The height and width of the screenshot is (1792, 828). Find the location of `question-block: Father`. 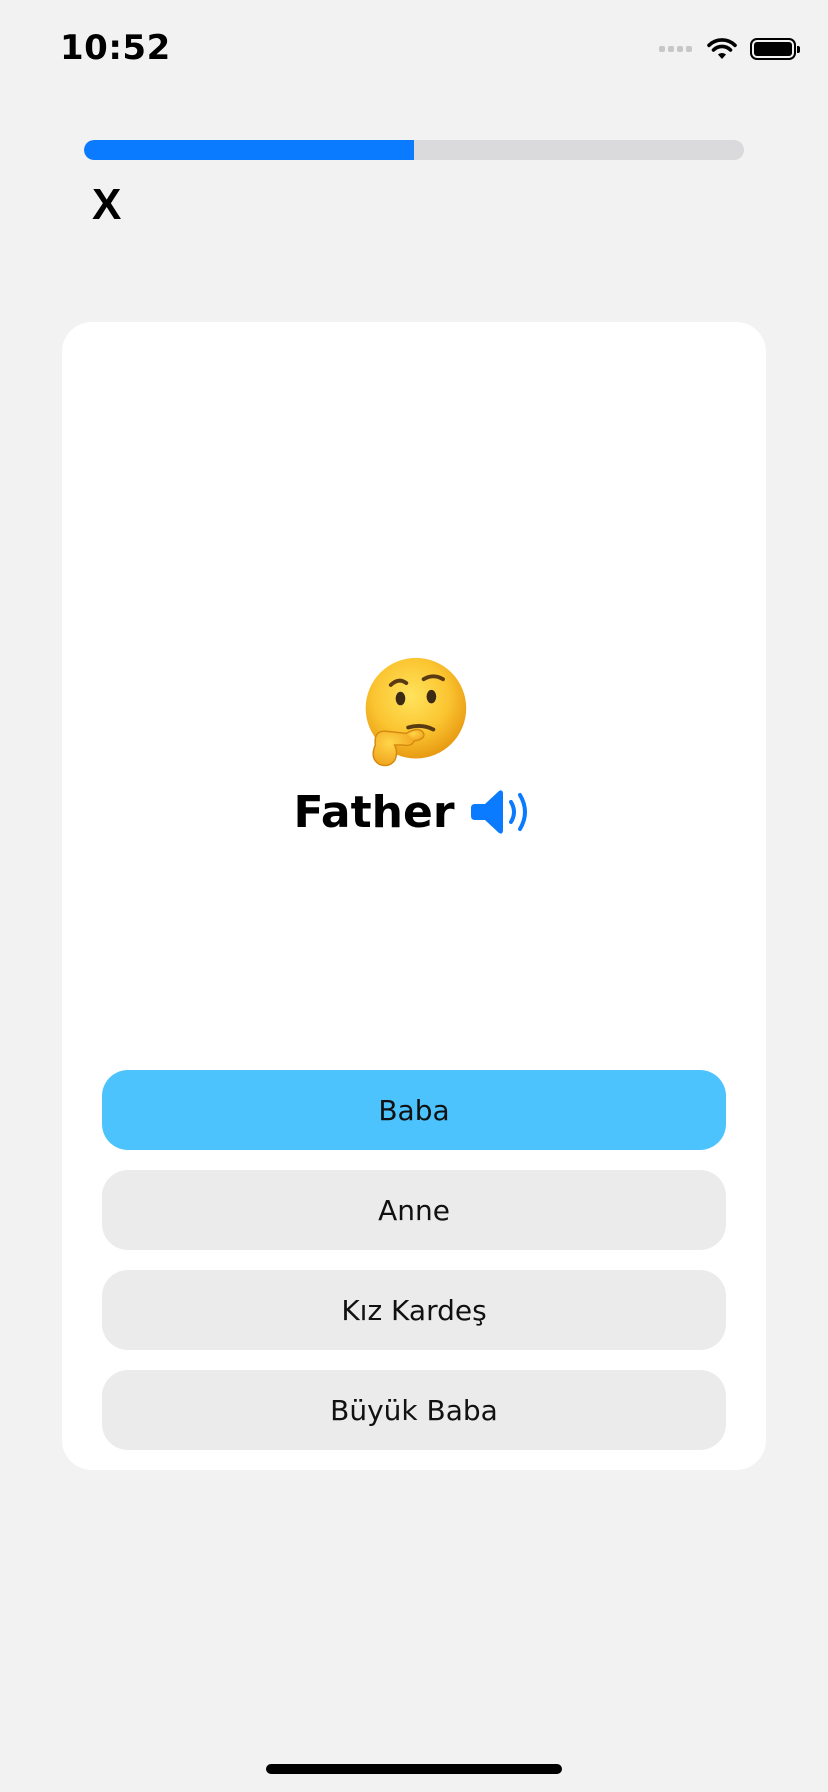

question-block: Father is located at coordinates (414, 747).